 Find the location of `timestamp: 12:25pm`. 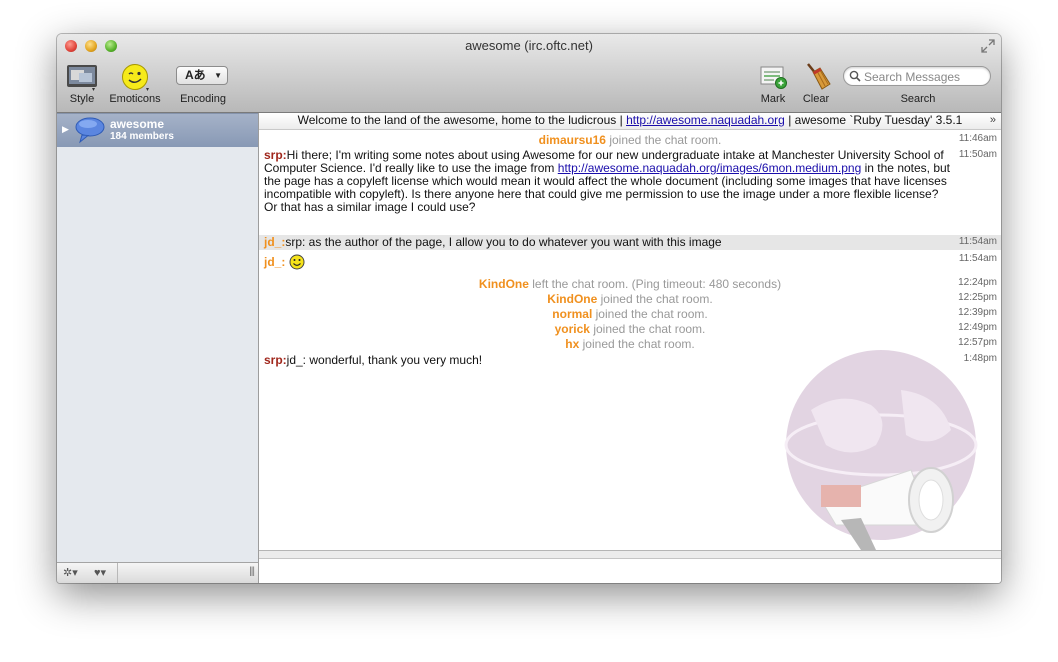

timestamp: 12:25pm is located at coordinates (977, 297).